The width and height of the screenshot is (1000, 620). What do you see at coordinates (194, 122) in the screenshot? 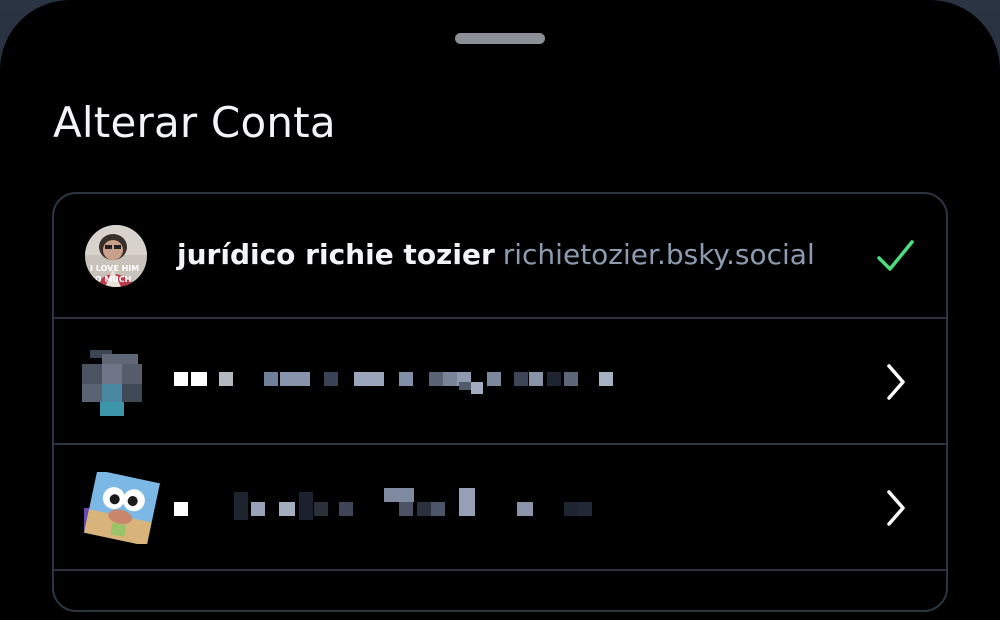
I see `page-title: Alterar Conta` at bounding box center [194, 122].